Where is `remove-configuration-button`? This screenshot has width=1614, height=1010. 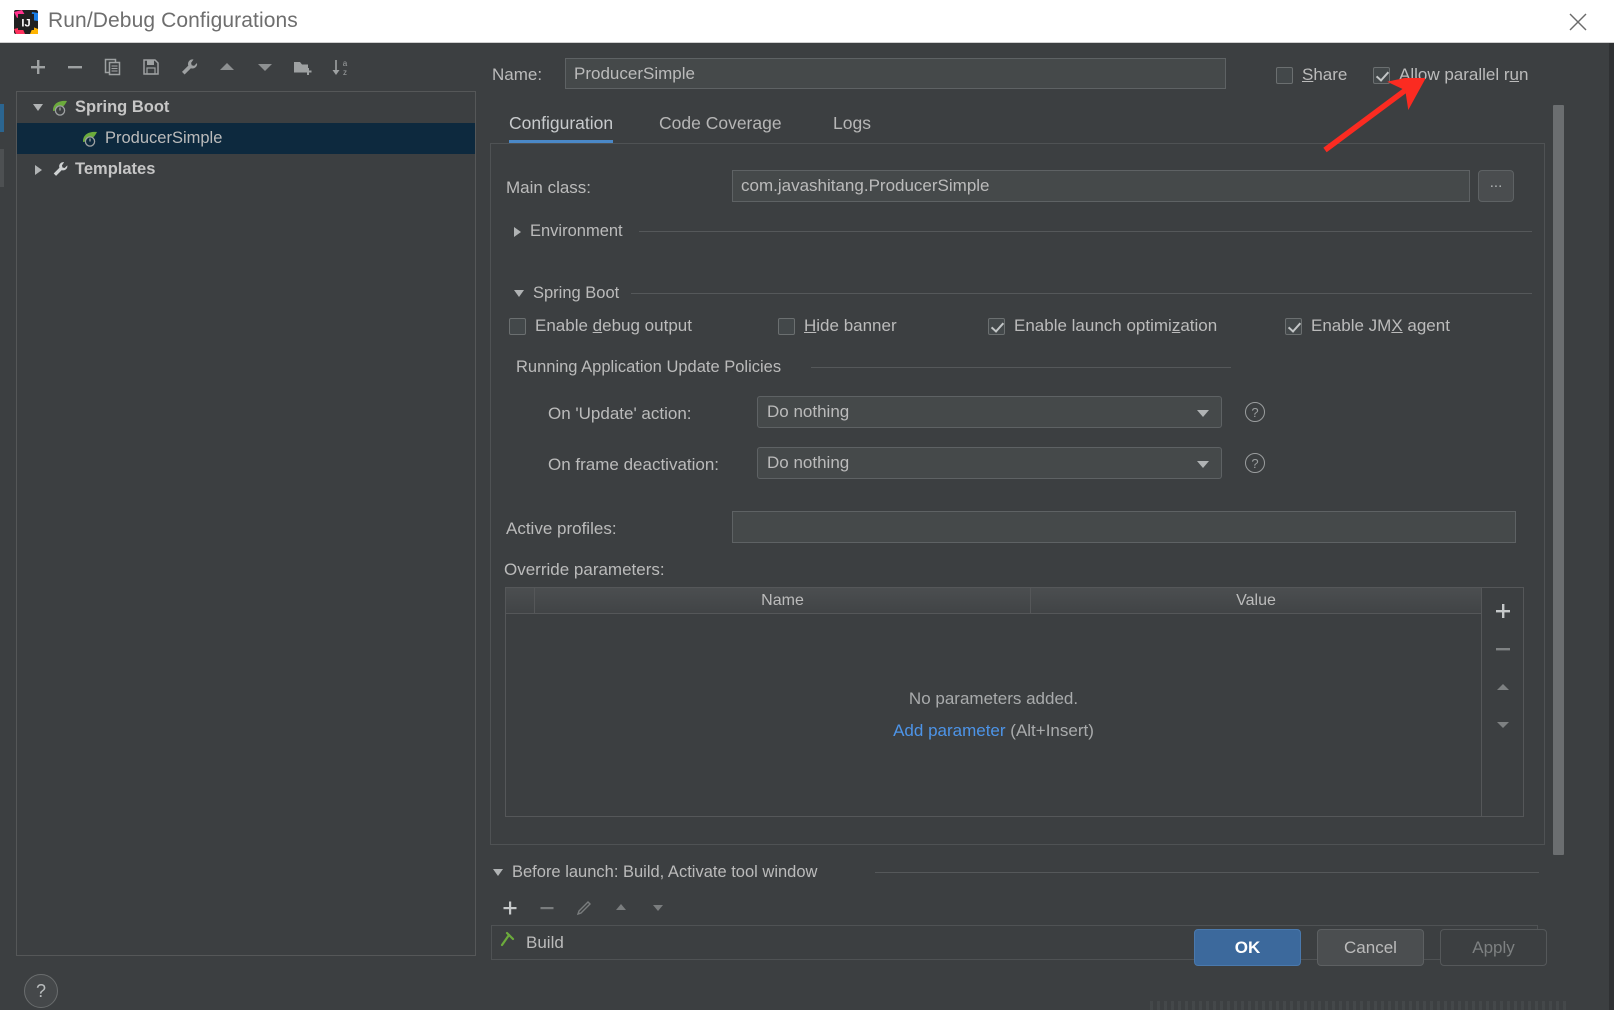 remove-configuration-button is located at coordinates (75, 67).